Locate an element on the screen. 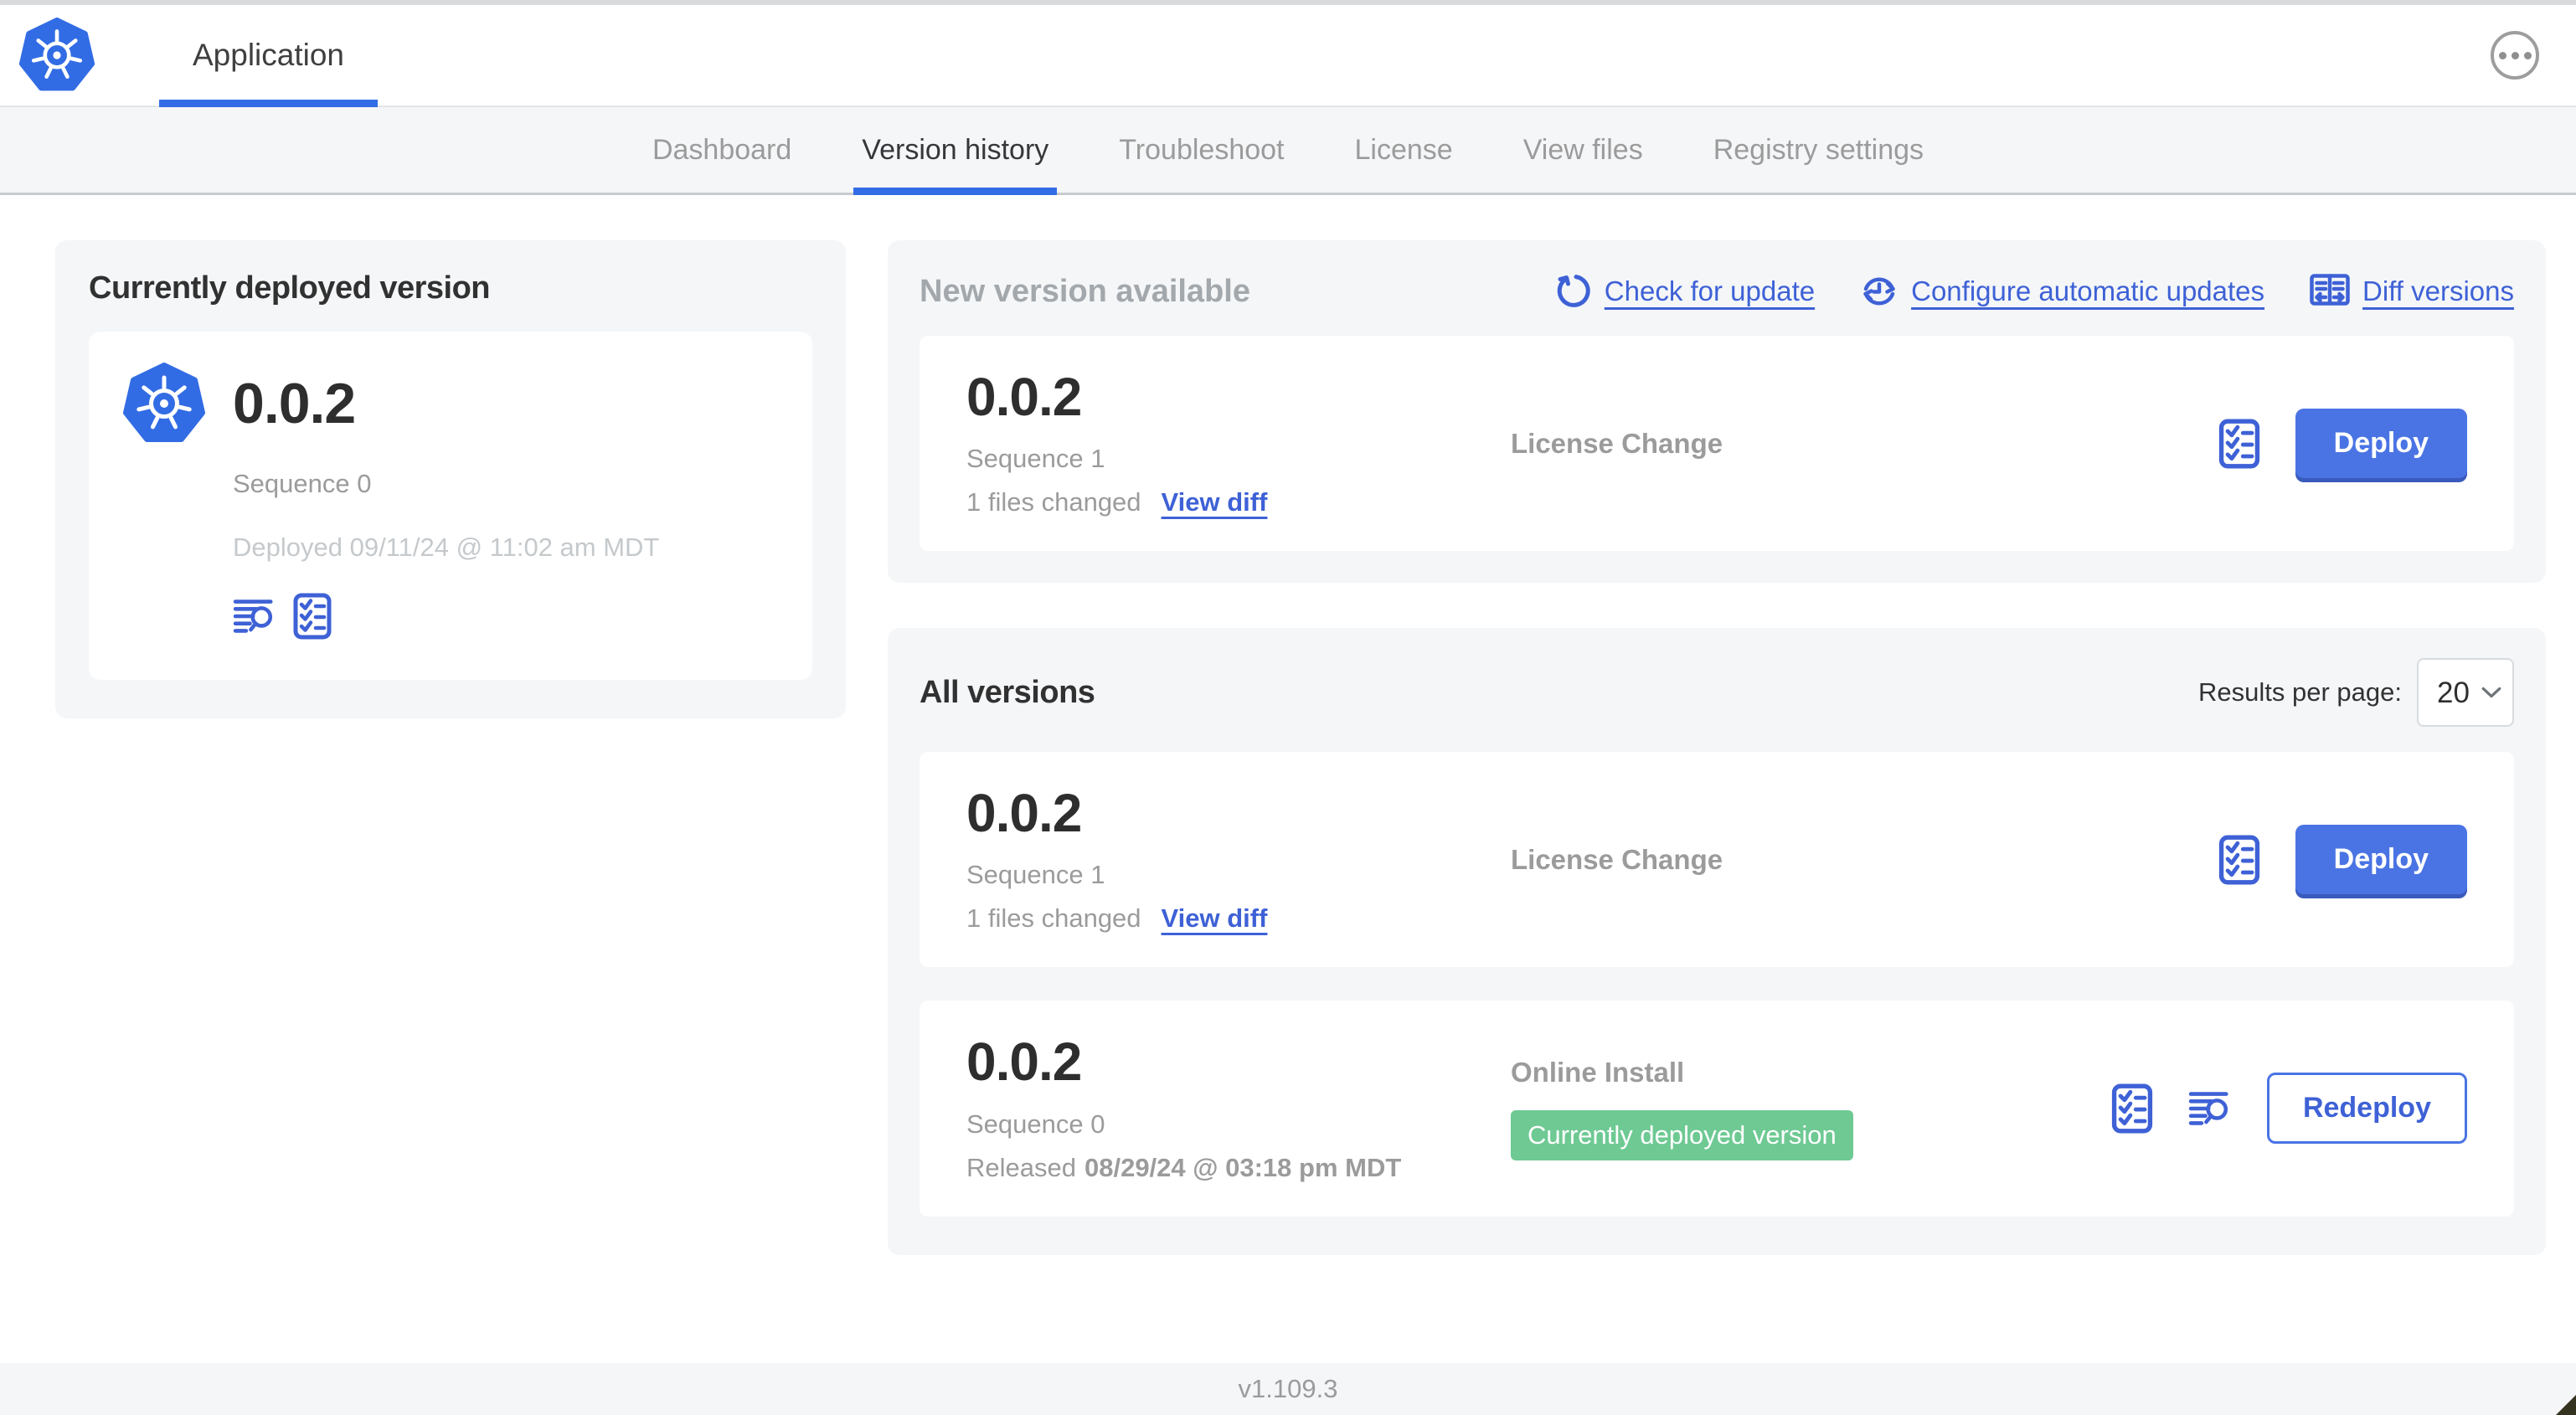 This screenshot has width=2576, height=1415. kubernetes-app-icon is located at coordinates (164, 403).